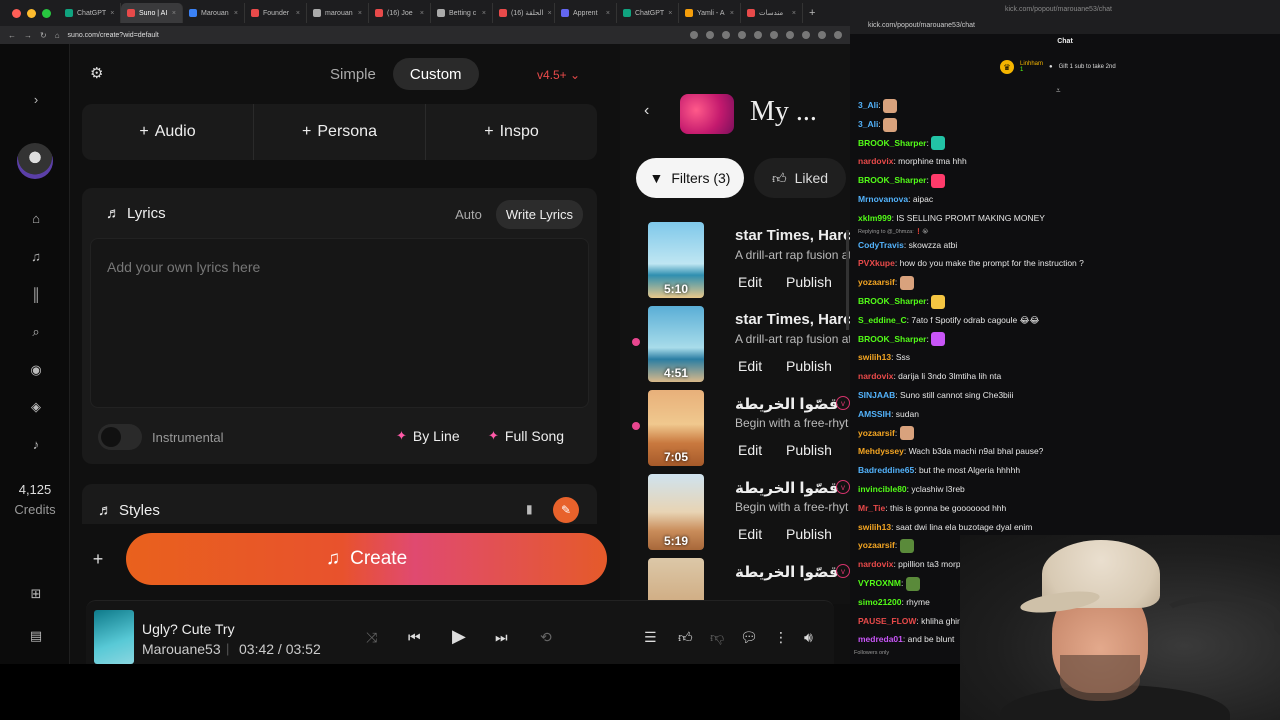 This screenshot has height=720, width=1280. What do you see at coordinates (46, 13) in the screenshot?
I see `maximize-window-button` at bounding box center [46, 13].